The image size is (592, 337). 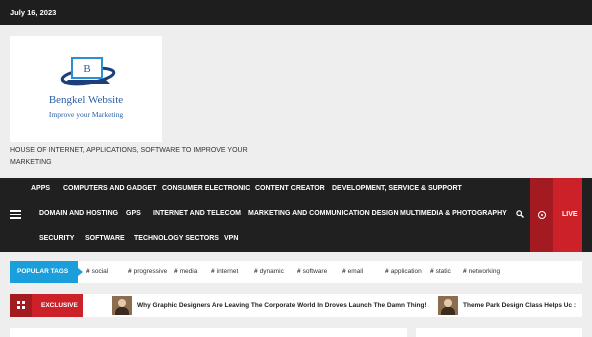 What do you see at coordinates (208, 332) in the screenshot?
I see `content-card` at bounding box center [208, 332].